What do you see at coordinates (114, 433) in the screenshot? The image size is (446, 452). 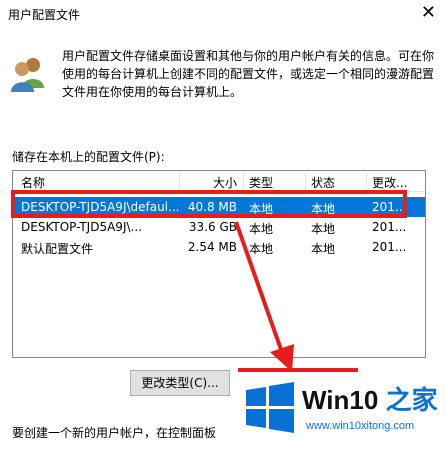 I see `bottom-note: 要创建一个新的用户帐户，在控制面板` at bounding box center [114, 433].